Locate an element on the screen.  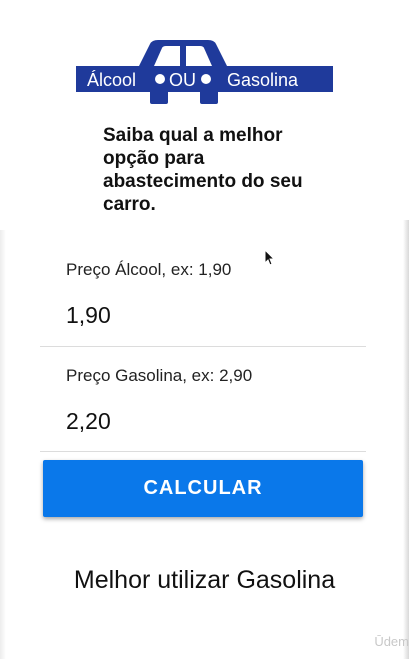
alcohol-price-input is located at coordinates (211, 315).